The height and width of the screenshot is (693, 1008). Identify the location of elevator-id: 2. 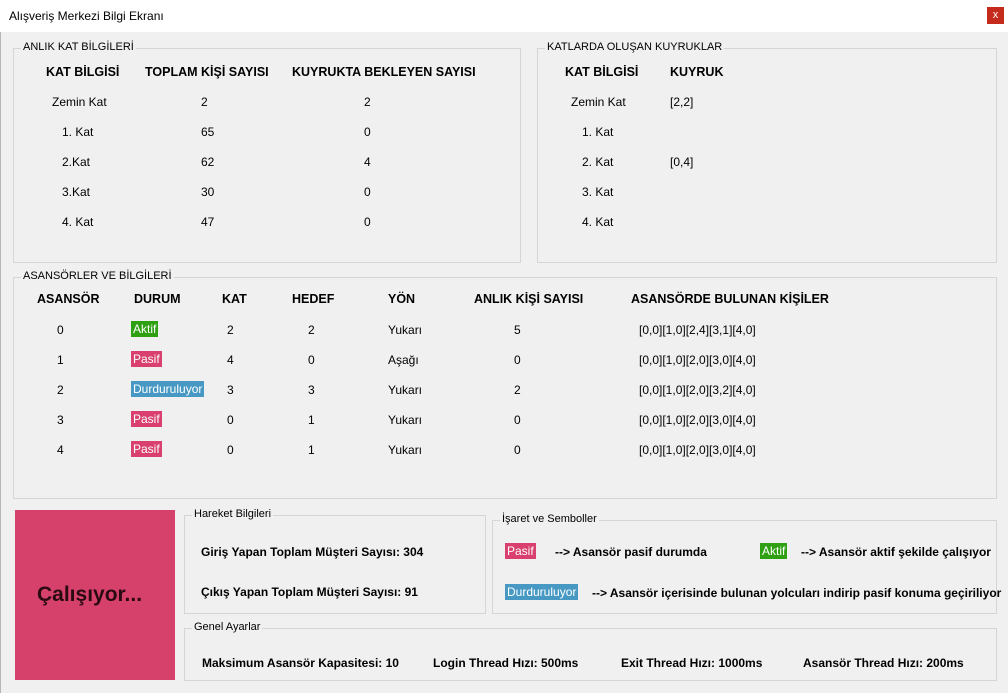
(60, 390).